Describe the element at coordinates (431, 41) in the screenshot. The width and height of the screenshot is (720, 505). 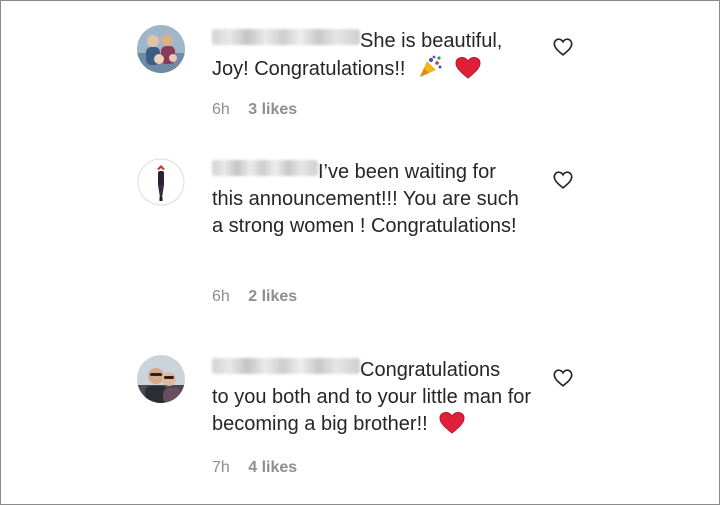
I see `comment-text-line1: She is beautiful,` at that location.